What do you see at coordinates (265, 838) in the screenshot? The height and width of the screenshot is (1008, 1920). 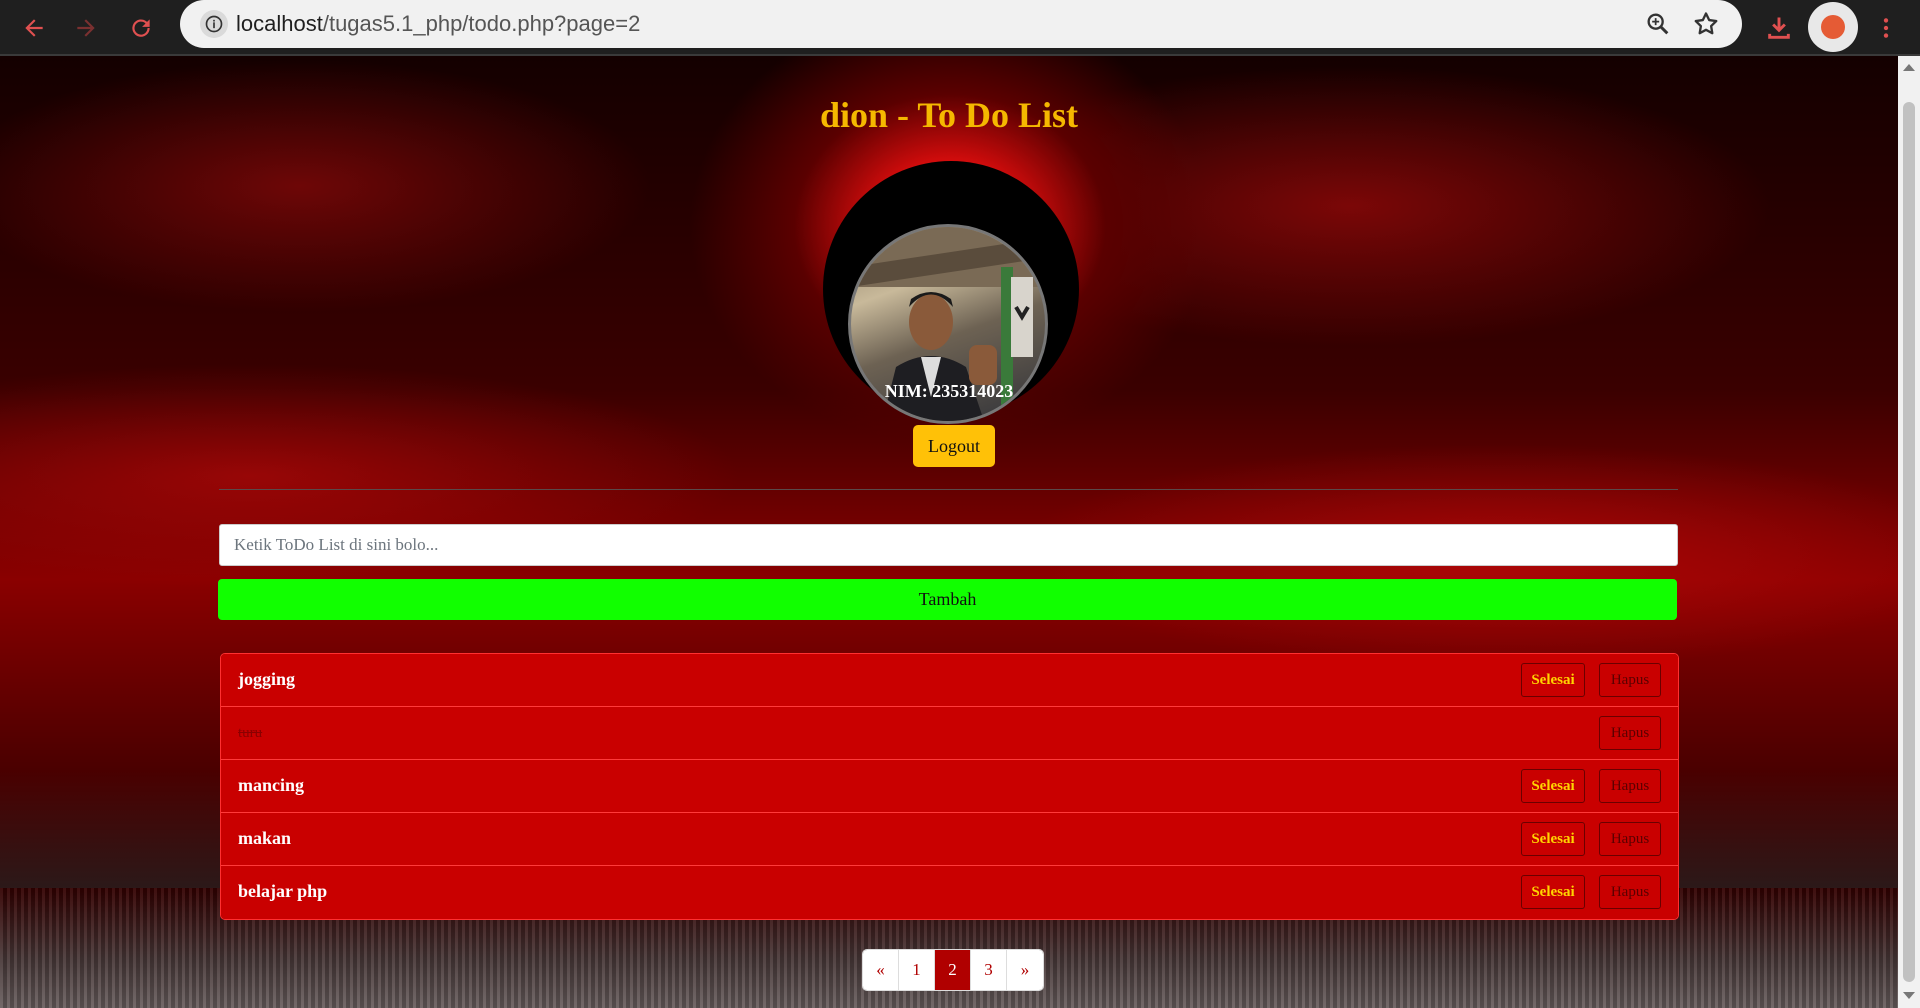 I see `todo-text: makan` at bounding box center [265, 838].